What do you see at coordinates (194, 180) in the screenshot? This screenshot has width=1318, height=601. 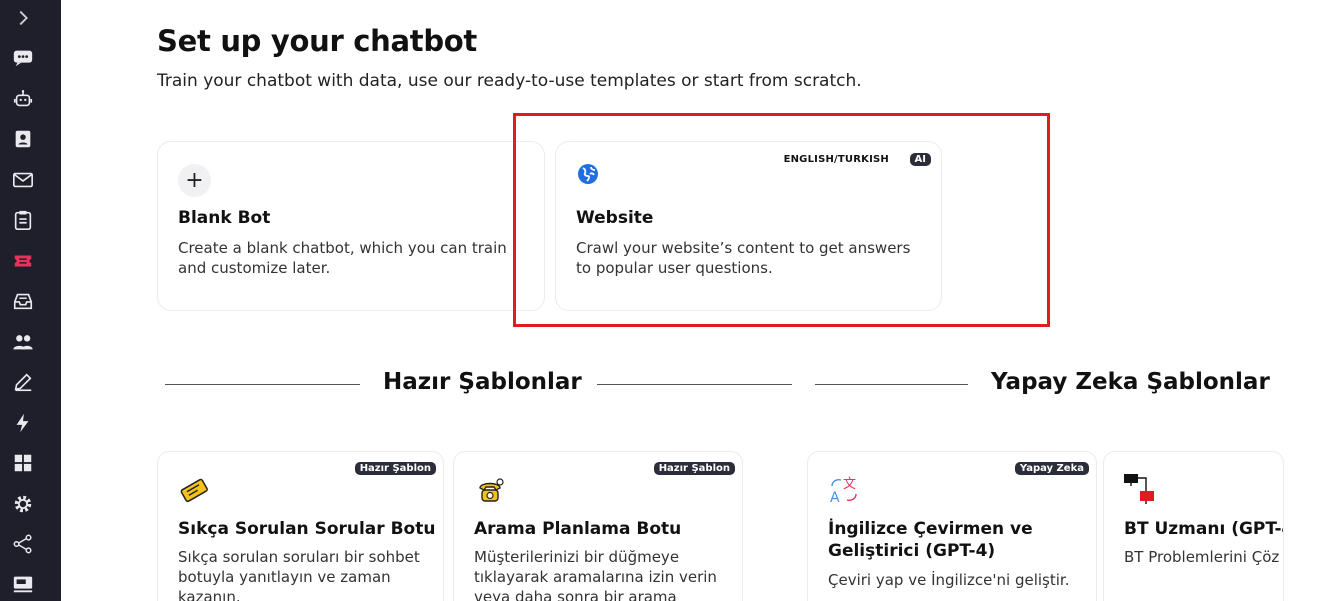 I see `plus-icon: +` at bounding box center [194, 180].